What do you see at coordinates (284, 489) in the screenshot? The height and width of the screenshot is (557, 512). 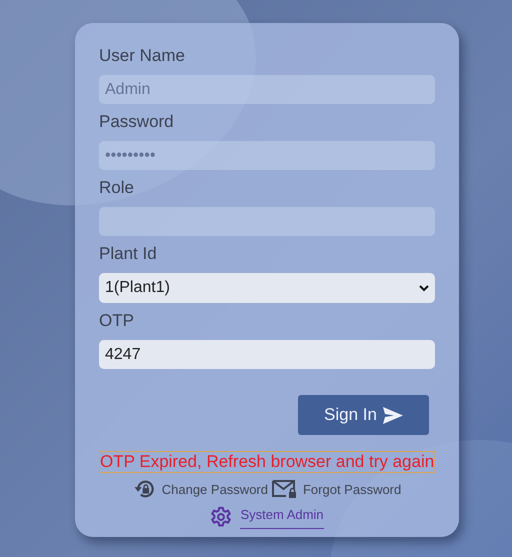 I see `mail-lock-icon` at bounding box center [284, 489].